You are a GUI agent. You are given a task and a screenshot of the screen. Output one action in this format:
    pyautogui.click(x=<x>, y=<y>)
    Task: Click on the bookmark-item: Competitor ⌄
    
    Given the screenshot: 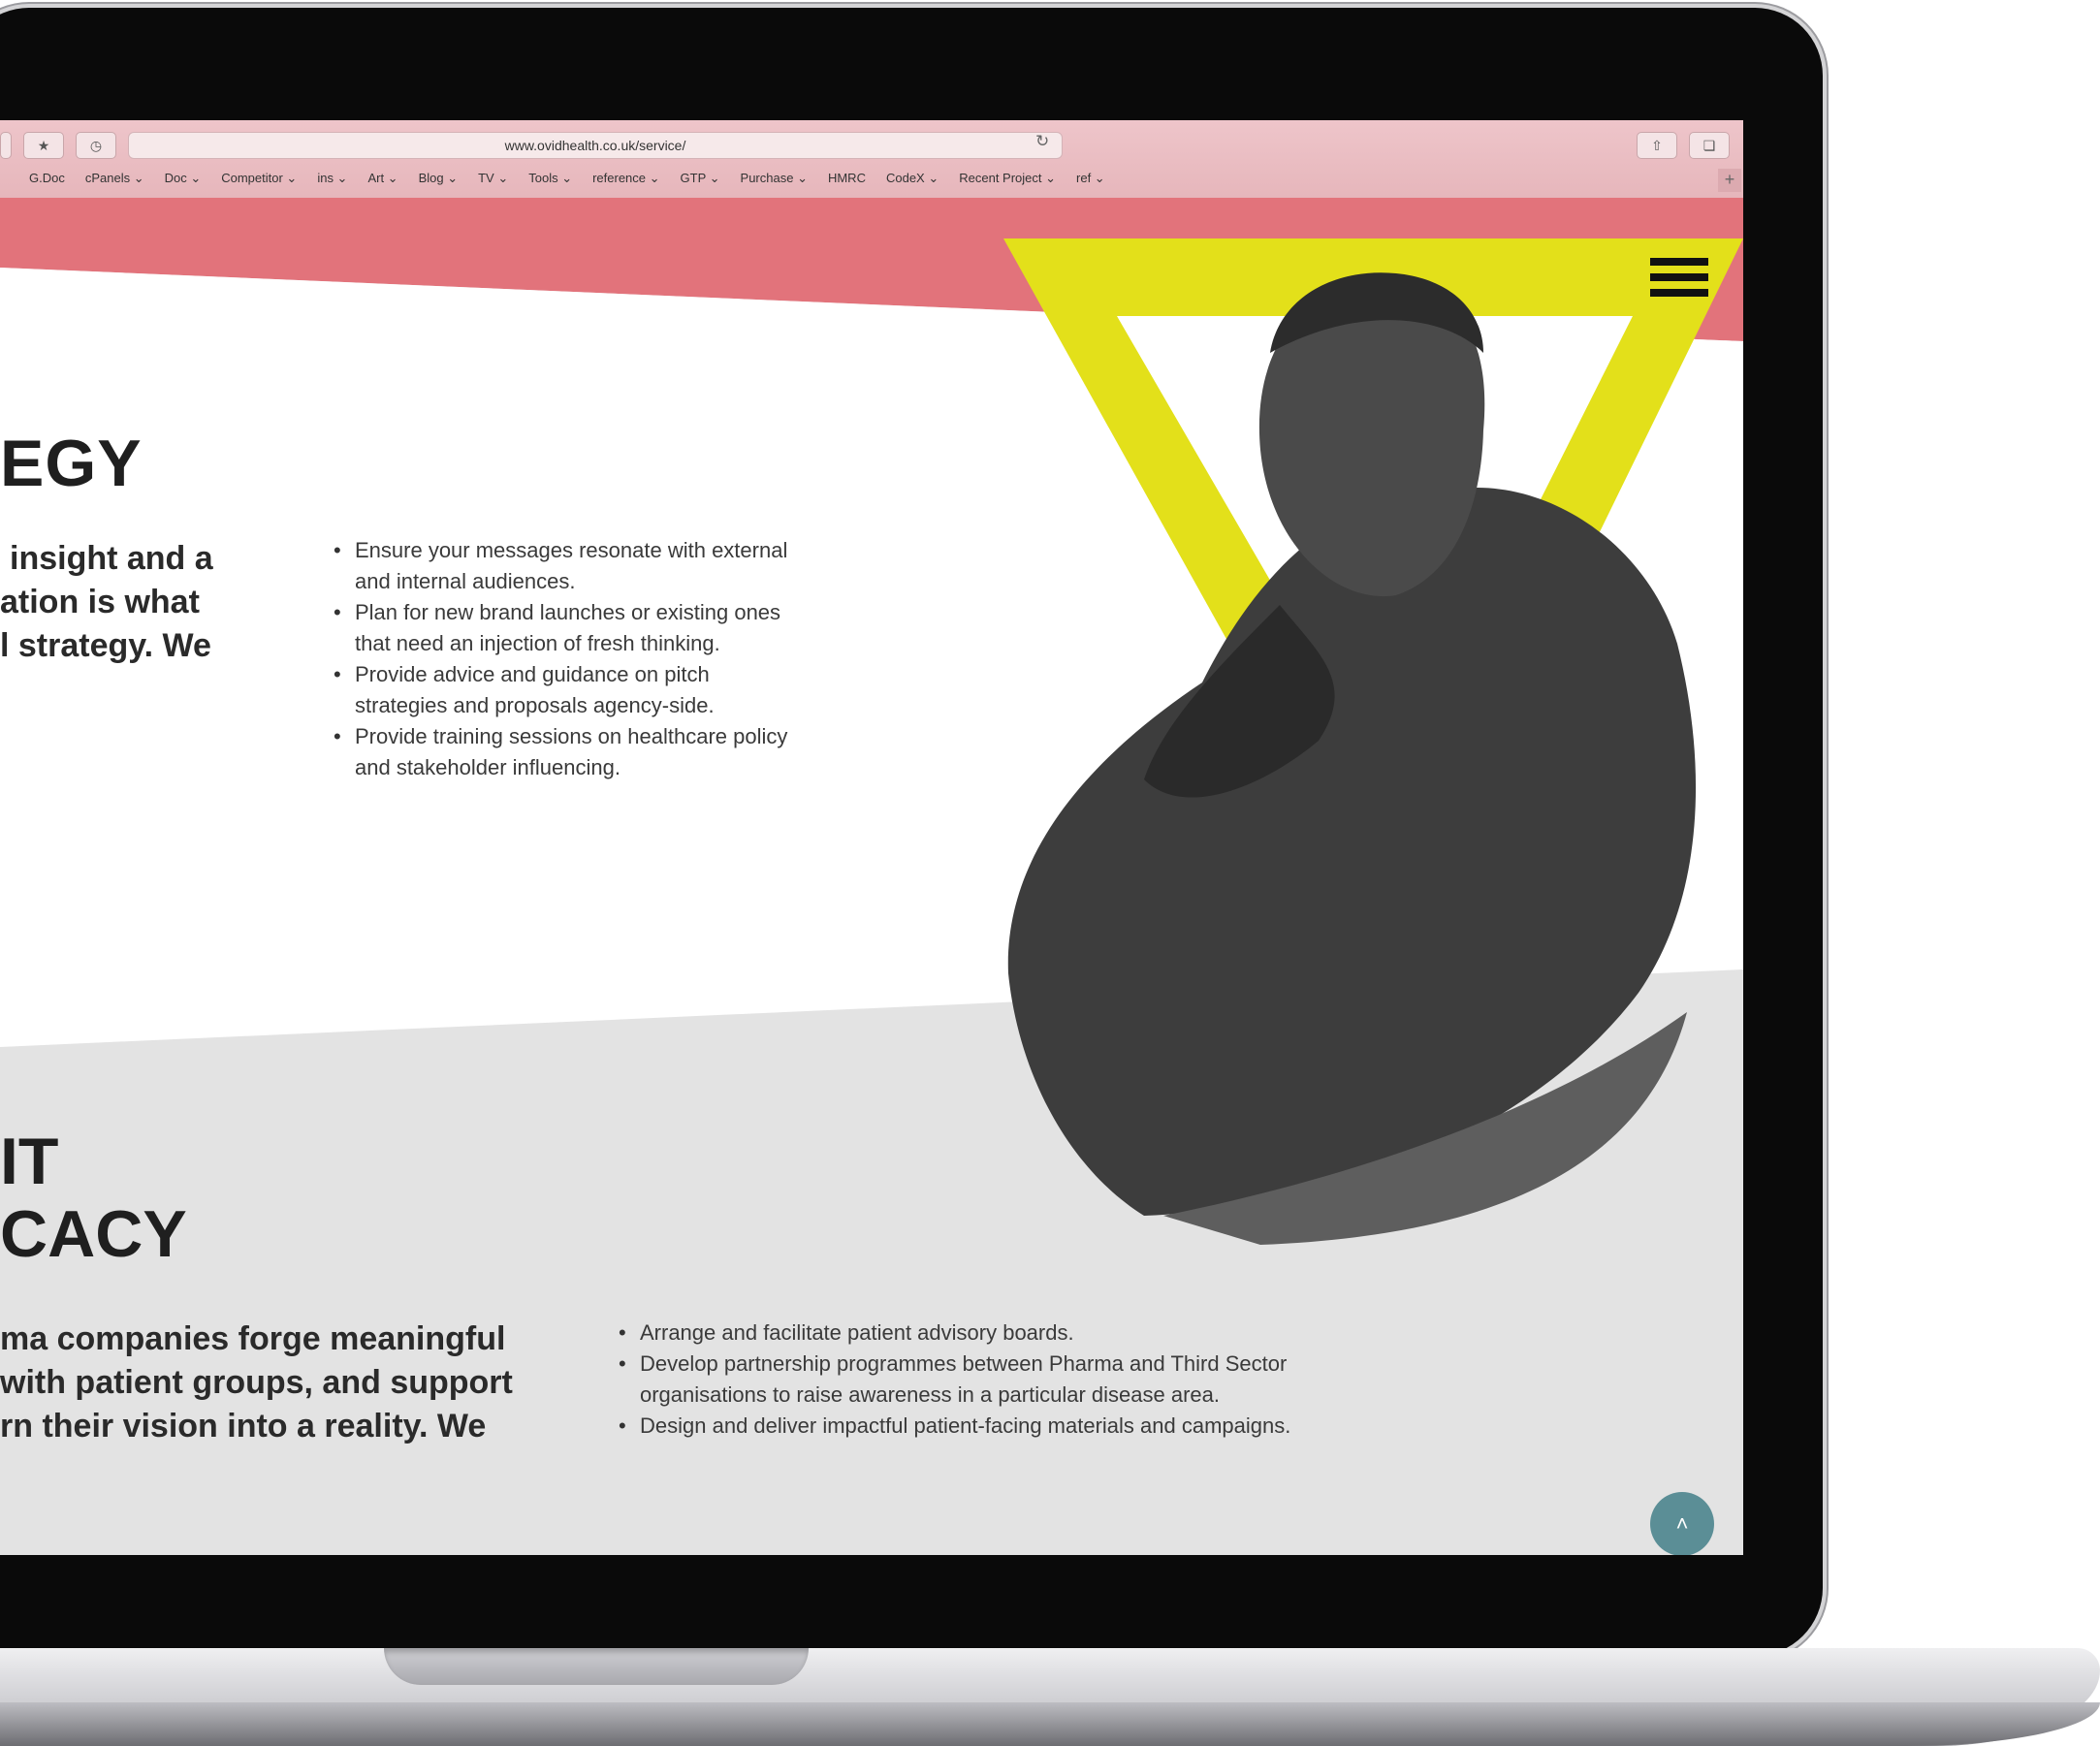 What is the action you would take?
    pyautogui.click(x=259, y=182)
    